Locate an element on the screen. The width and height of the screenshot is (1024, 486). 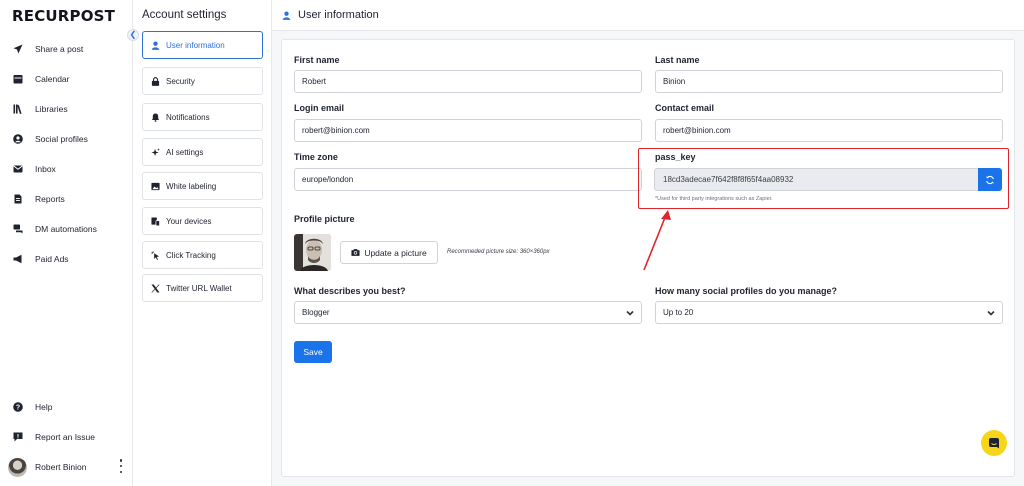
profiles-count-select: Up to 20 is located at coordinates (829, 312).